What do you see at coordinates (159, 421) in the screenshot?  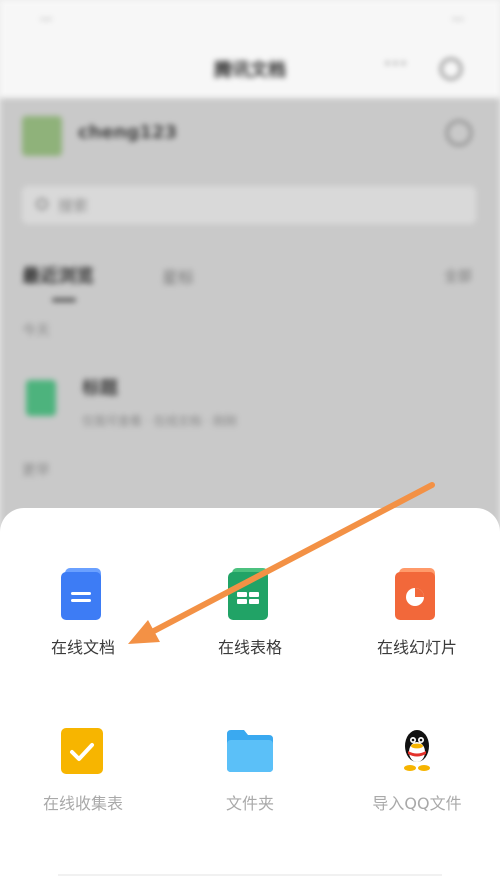 I see `file-meta: 仅我可查看 · 在线文档 · 刚刚` at bounding box center [159, 421].